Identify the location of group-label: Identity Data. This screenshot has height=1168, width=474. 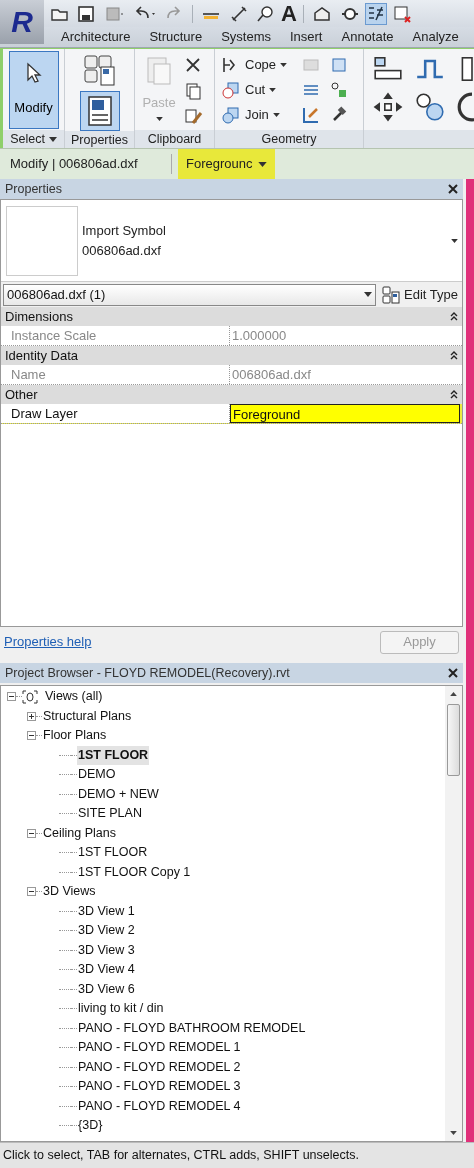
(41, 355).